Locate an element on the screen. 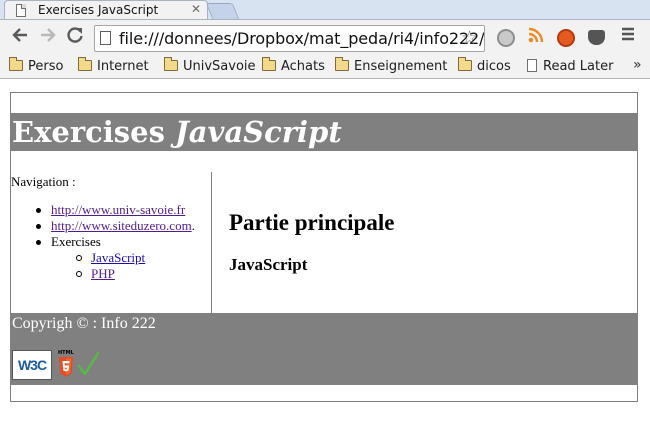 Image resolution: width=650 pixels, height=437 pixels. html5-badge: HTML is located at coordinates (66, 364).